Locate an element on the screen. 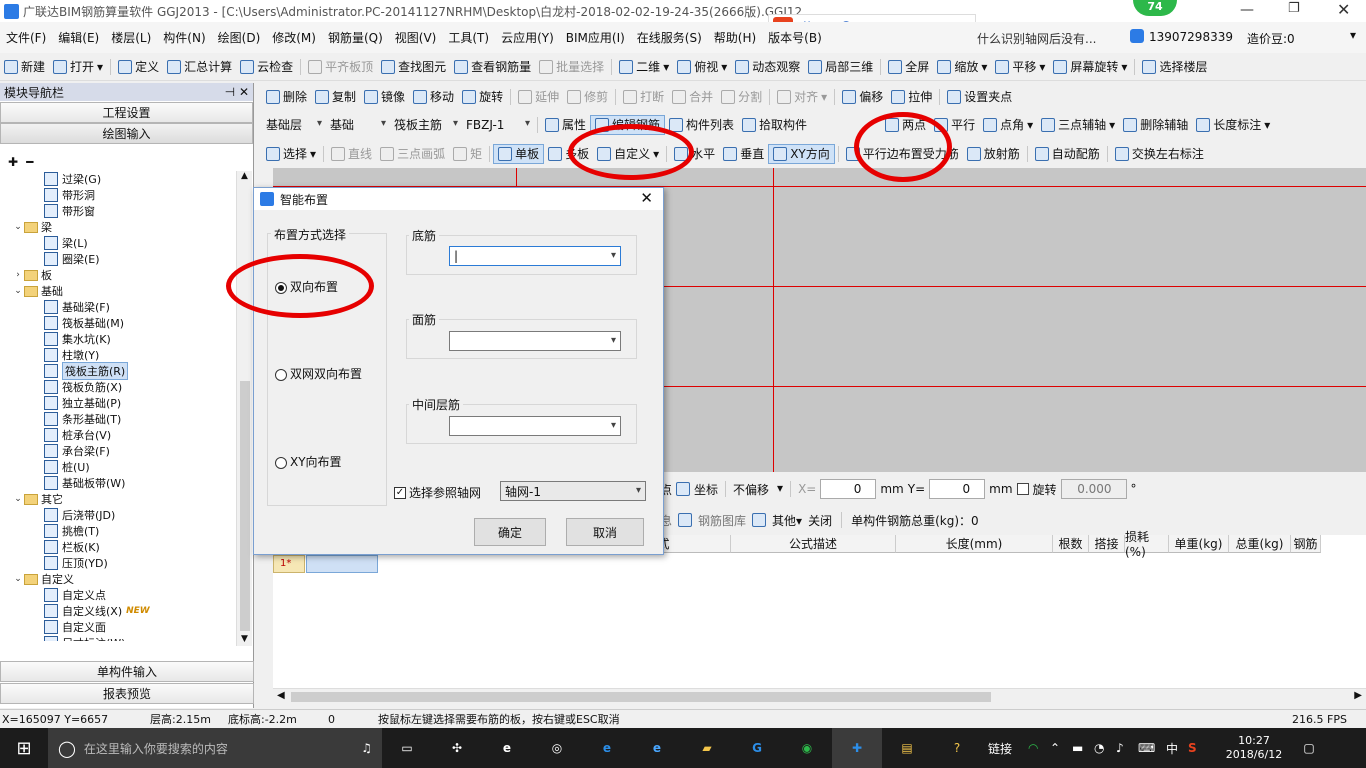 This screenshot has width=1366, height=768. collapse-all-icon: ━ is located at coordinates (29, 162).